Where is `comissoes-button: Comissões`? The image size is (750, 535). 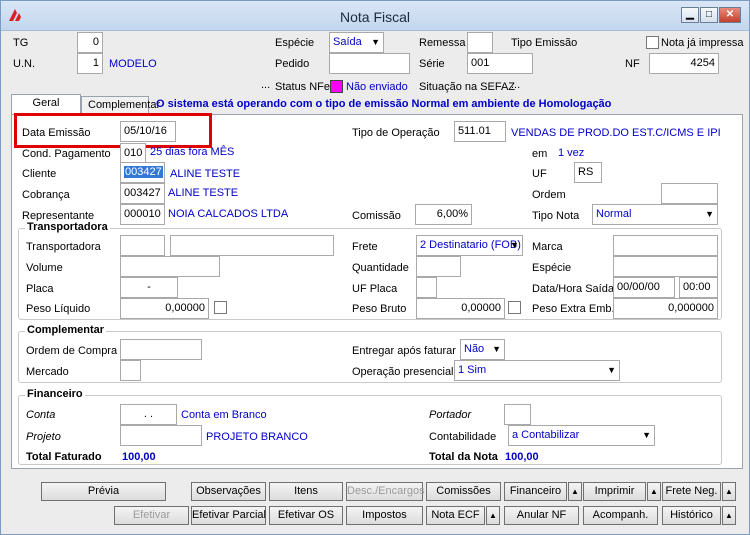 comissoes-button: Comissões is located at coordinates (463, 491).